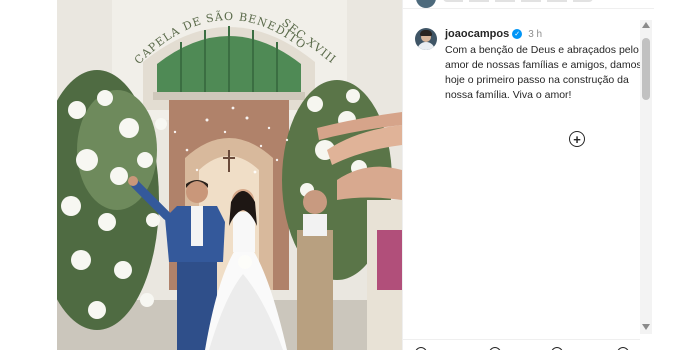 The width and height of the screenshot is (680, 350). What do you see at coordinates (521, 344) in the screenshot?
I see `post-actions-cutoff` at bounding box center [521, 344].